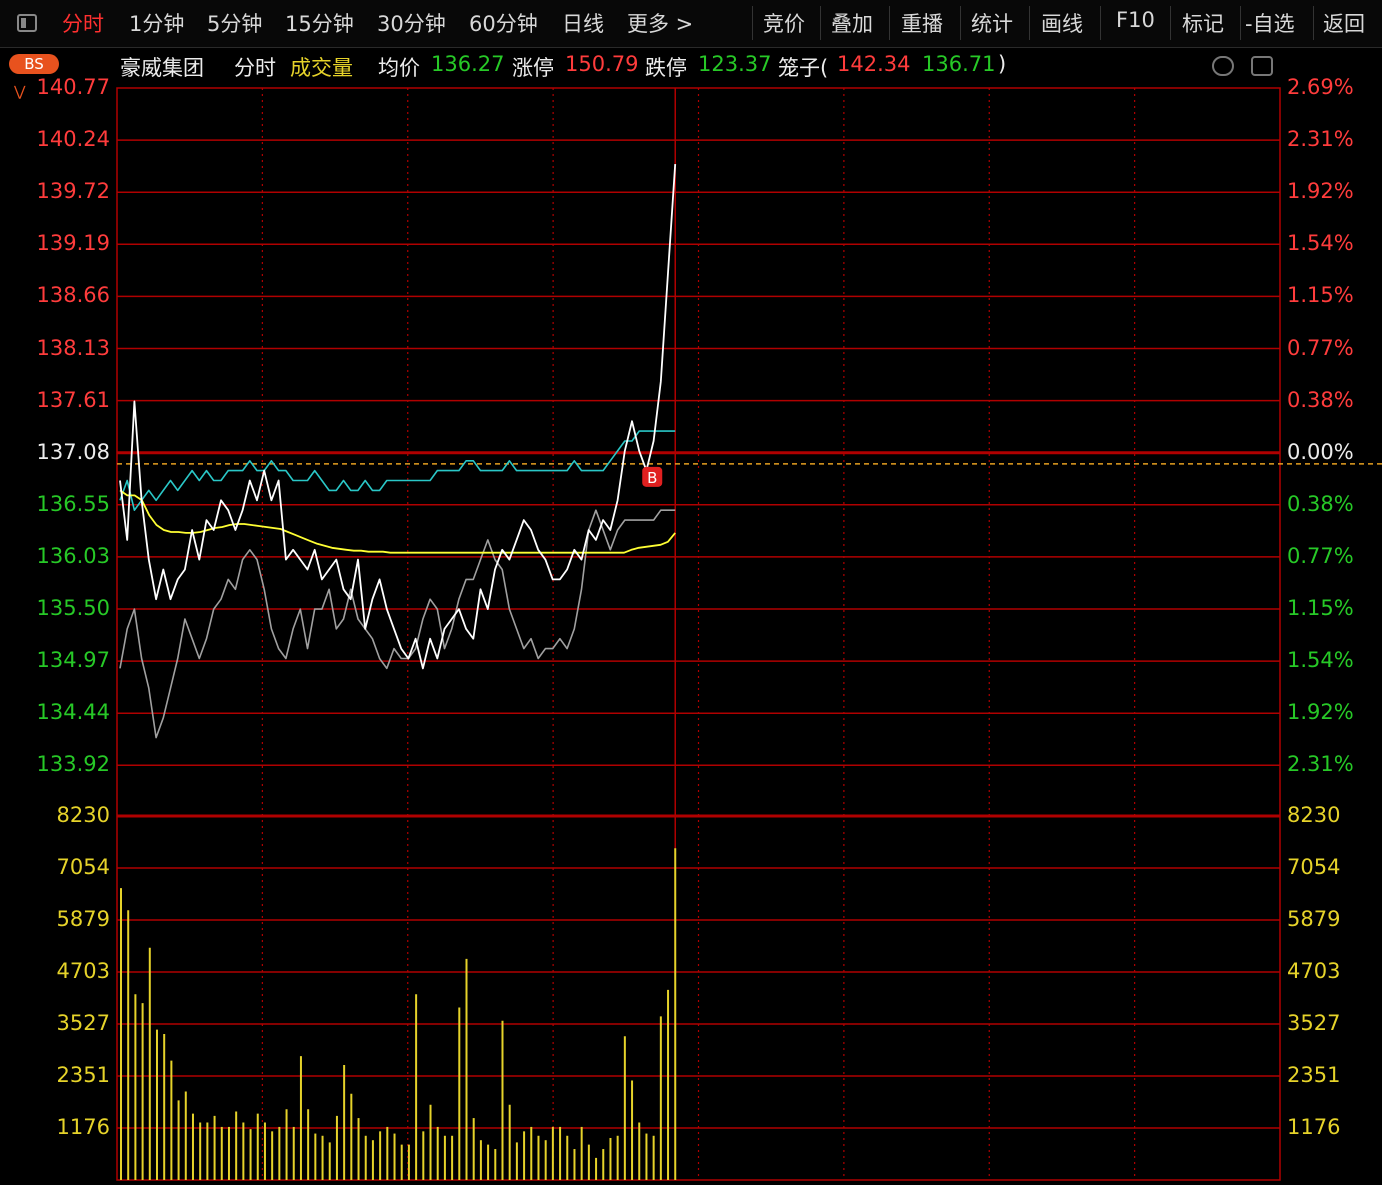  I want to click on buy-marker-label: B, so click(652, 478).